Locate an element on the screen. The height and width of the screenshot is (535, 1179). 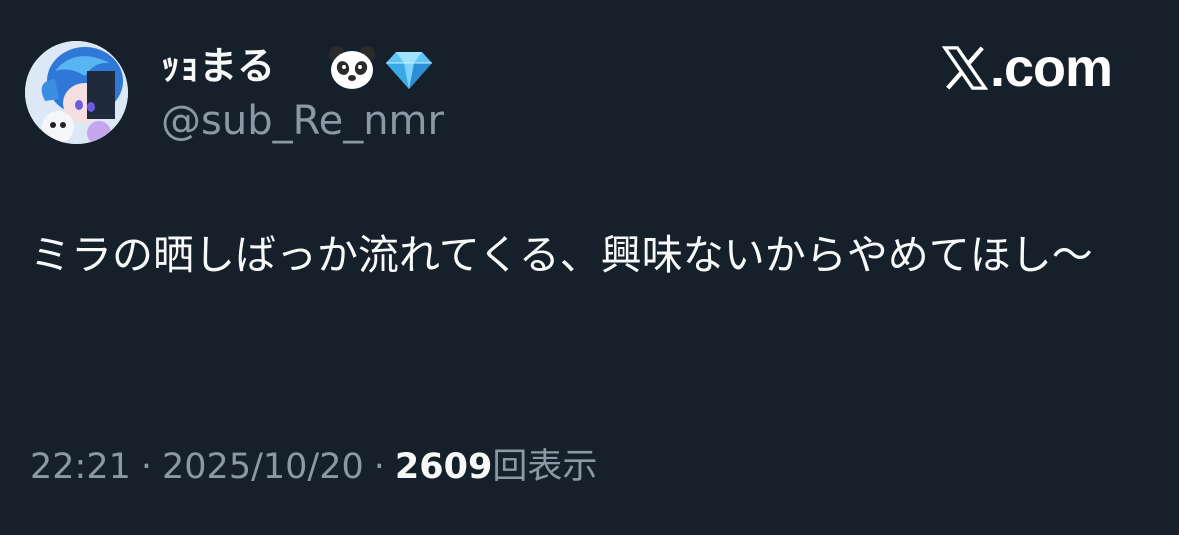
panda-icon is located at coordinates (352, 67).